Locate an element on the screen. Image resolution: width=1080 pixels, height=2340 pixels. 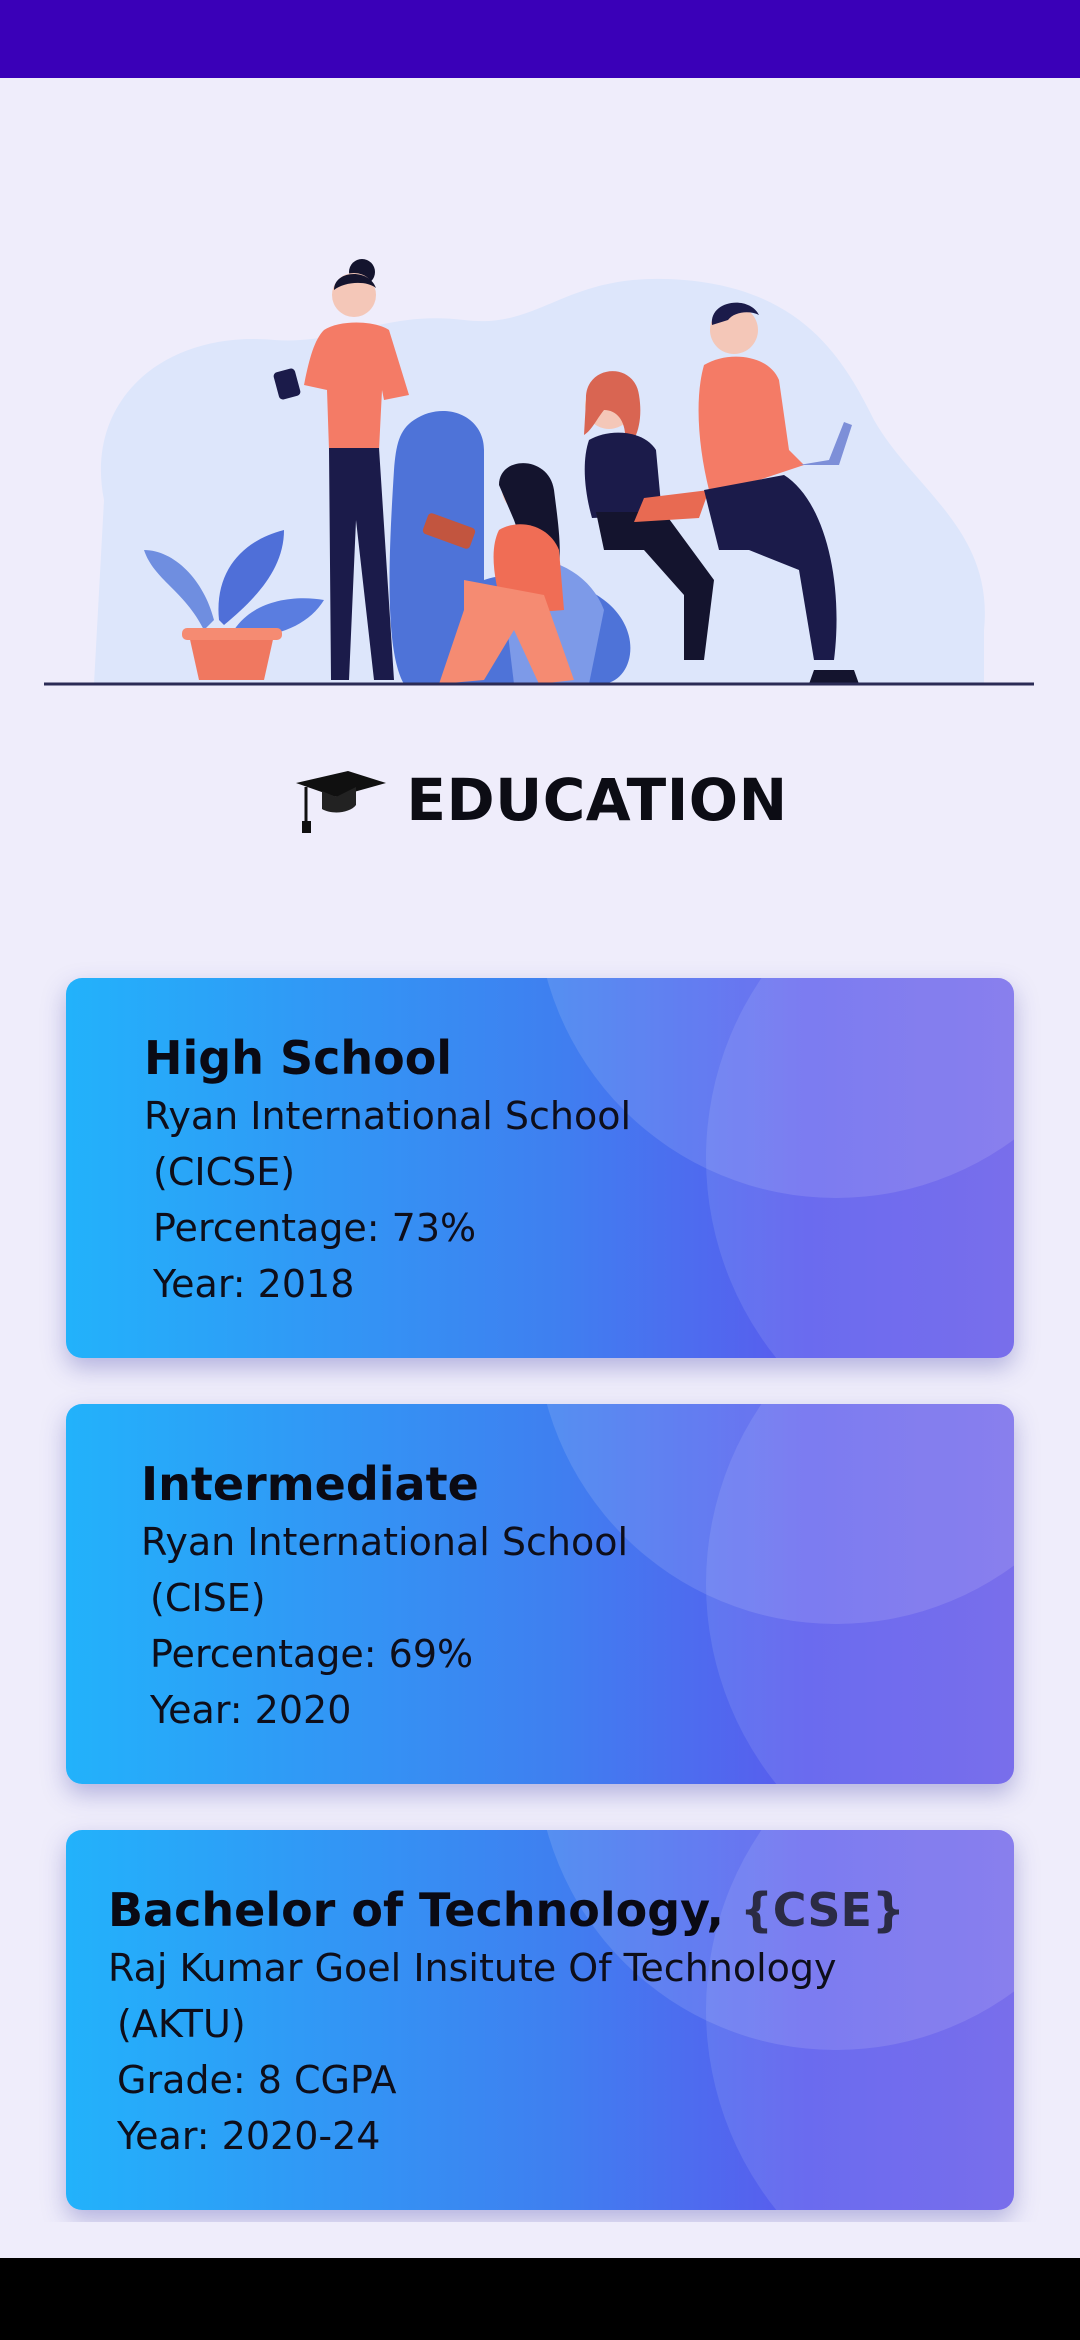
card-title: Intermediate is located at coordinates (310, 1484).